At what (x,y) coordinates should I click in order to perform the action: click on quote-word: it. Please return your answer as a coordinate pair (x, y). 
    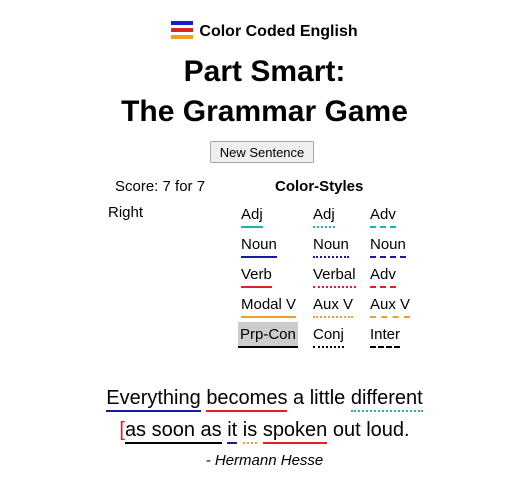
    Looking at the image, I should click on (232, 431).